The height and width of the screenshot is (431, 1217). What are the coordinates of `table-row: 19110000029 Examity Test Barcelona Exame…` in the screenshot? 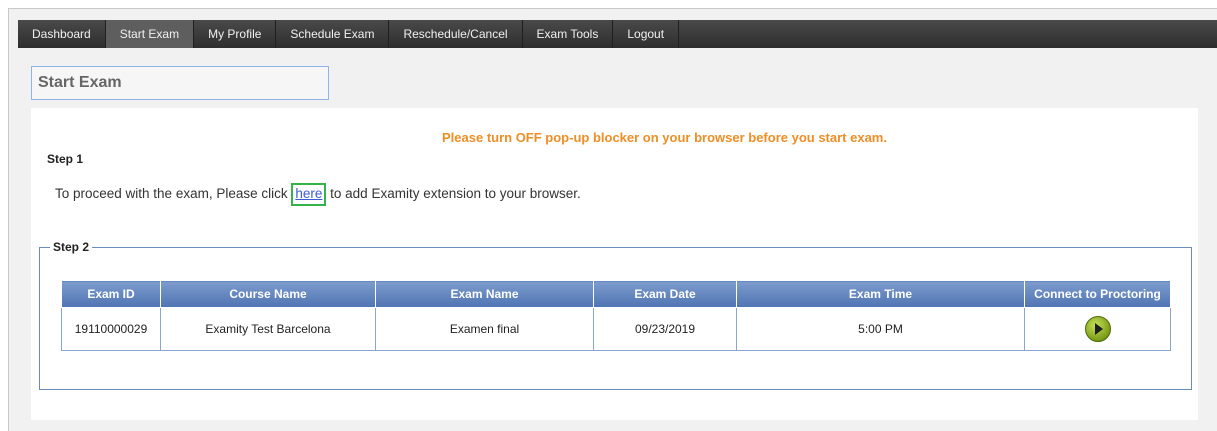 It's located at (616, 329).